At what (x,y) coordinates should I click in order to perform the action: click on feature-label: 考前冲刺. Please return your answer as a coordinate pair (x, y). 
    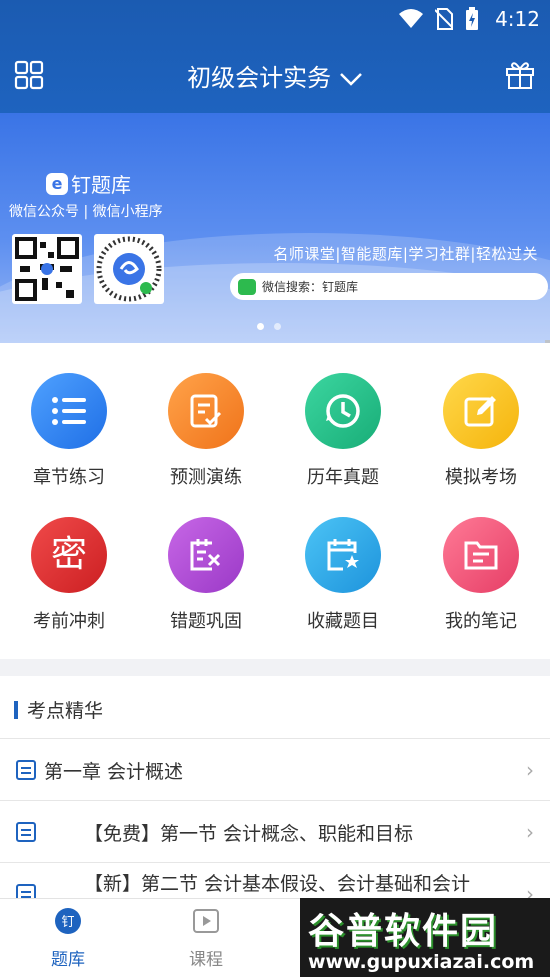
    Looking at the image, I should click on (69, 621).